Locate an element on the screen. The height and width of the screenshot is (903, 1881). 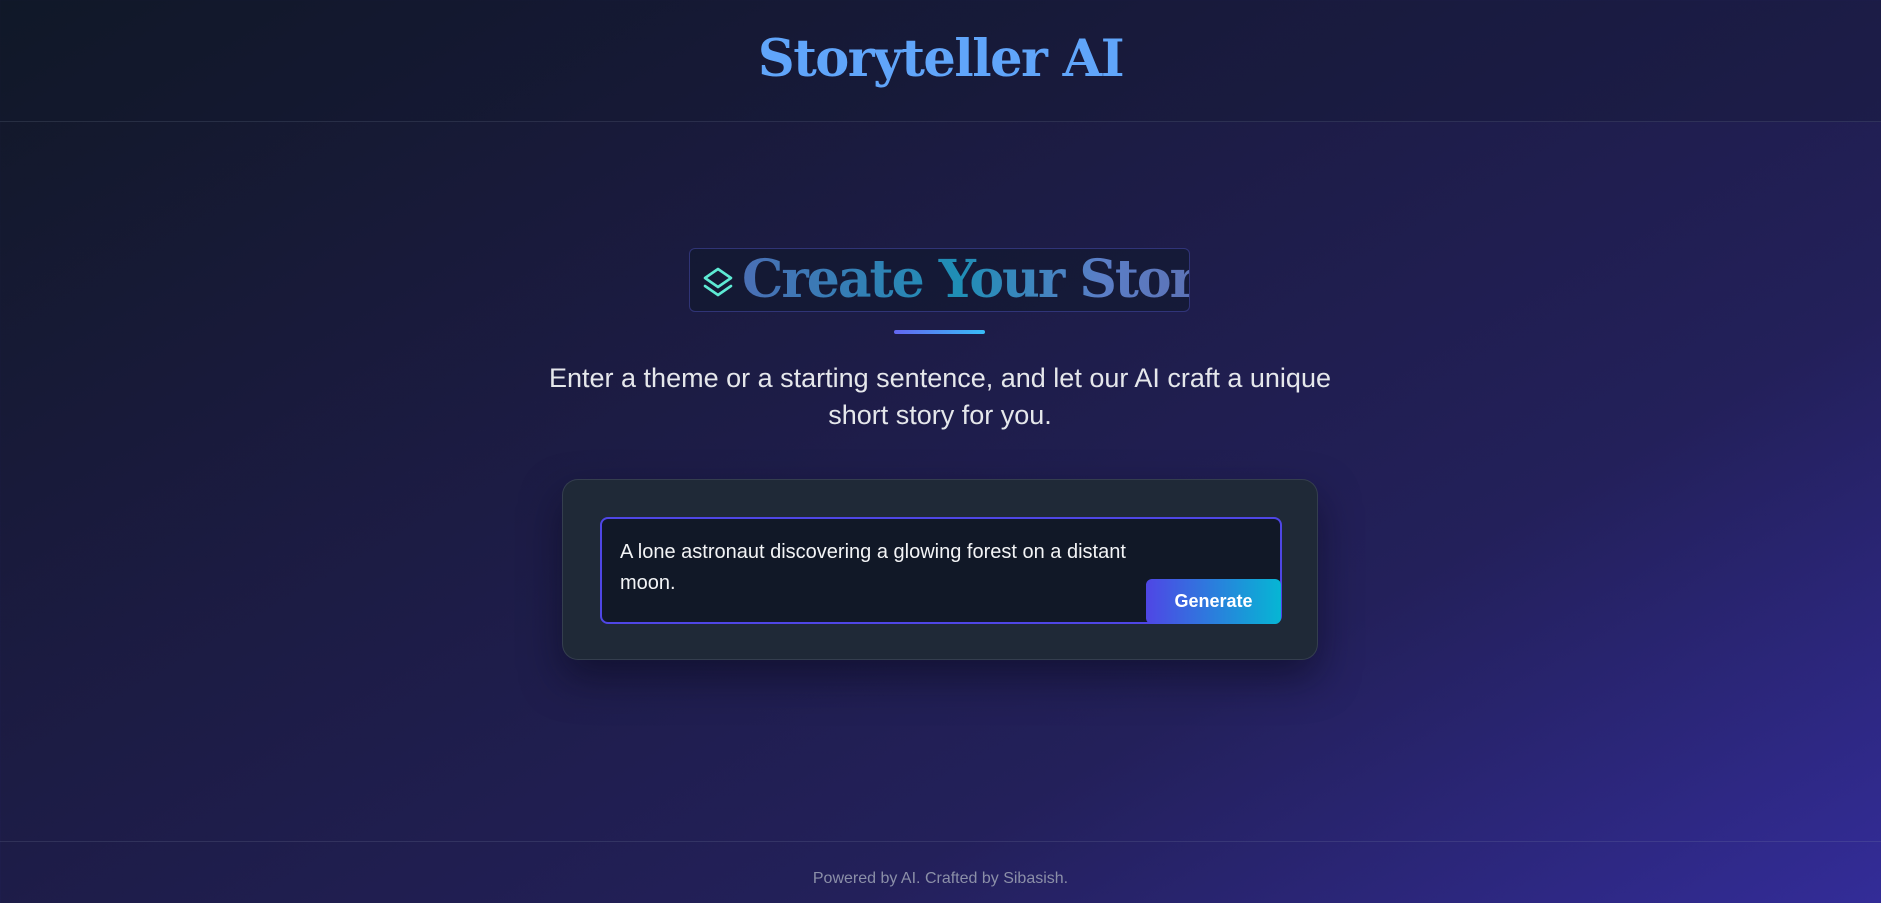
layers-icon is located at coordinates (718, 282).